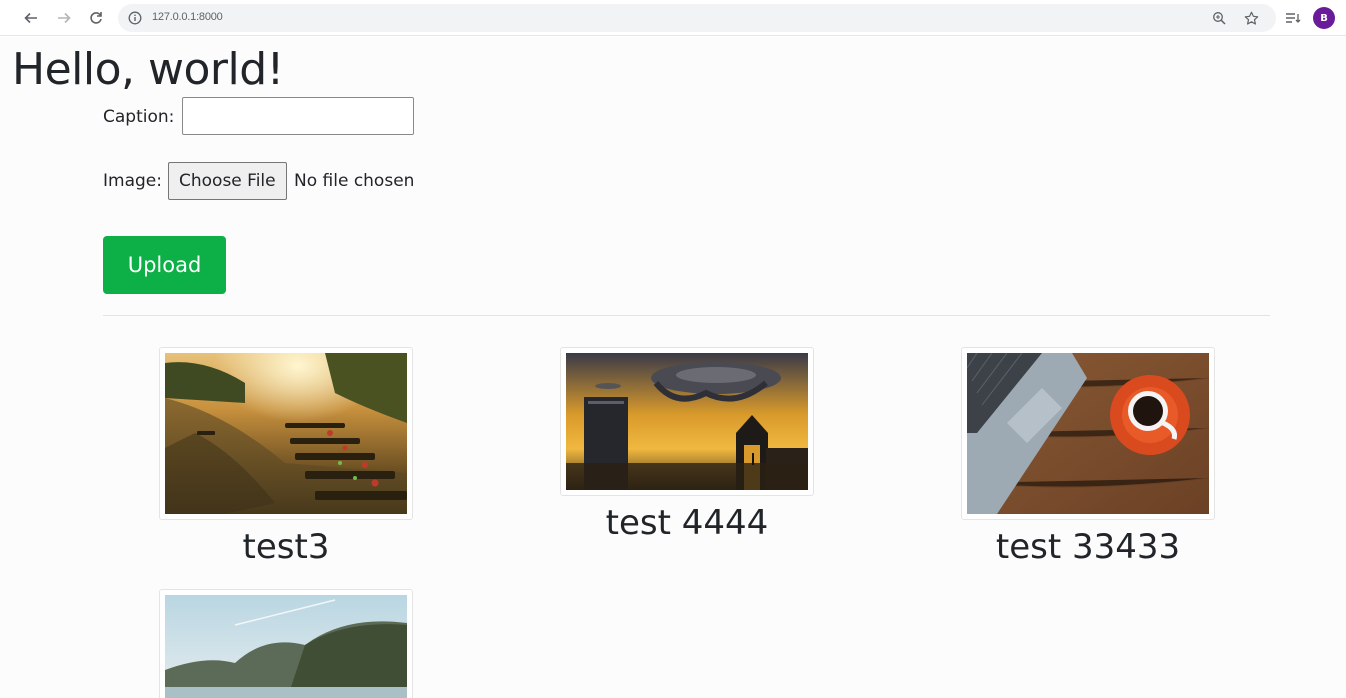 The height and width of the screenshot is (698, 1346). What do you see at coordinates (686, 315) in the screenshot?
I see `divider` at bounding box center [686, 315].